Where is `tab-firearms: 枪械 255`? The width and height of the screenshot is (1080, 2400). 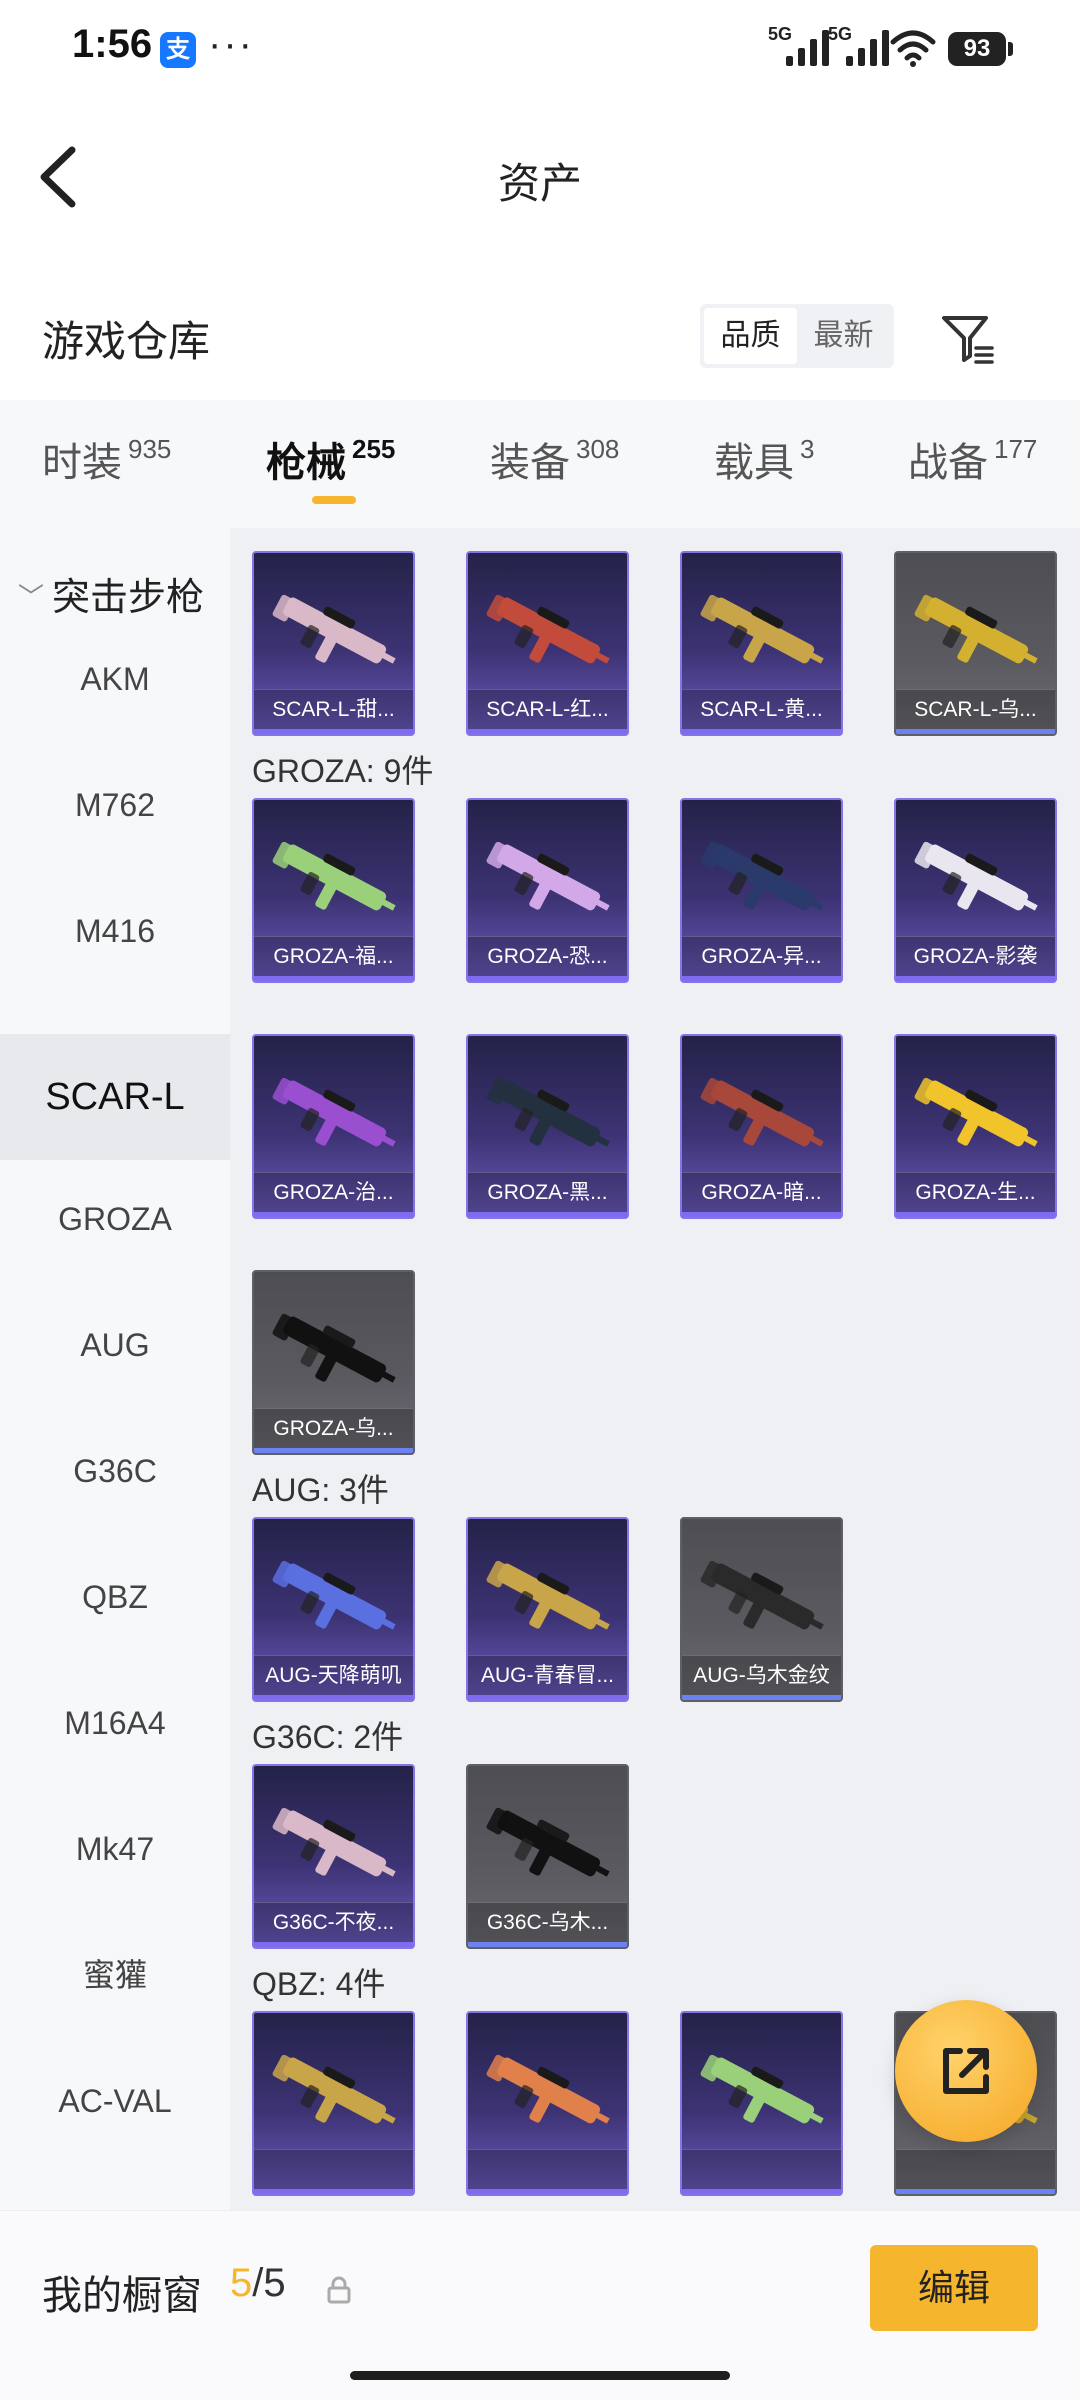
tab-firearms: 枪械 255 is located at coordinates (330, 459).